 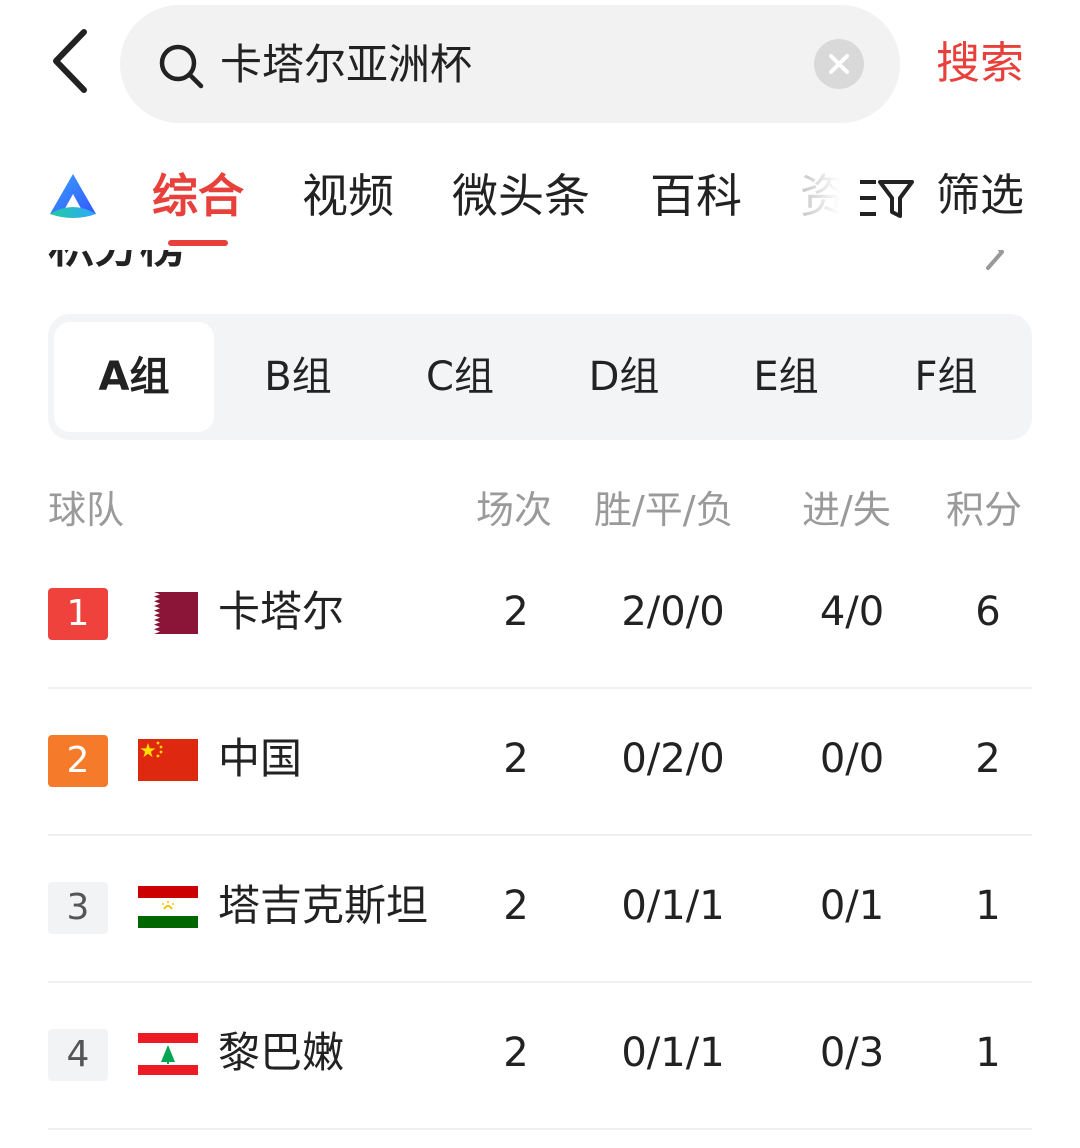 I want to click on rank-badge: 4, so click(x=78, y=1055).